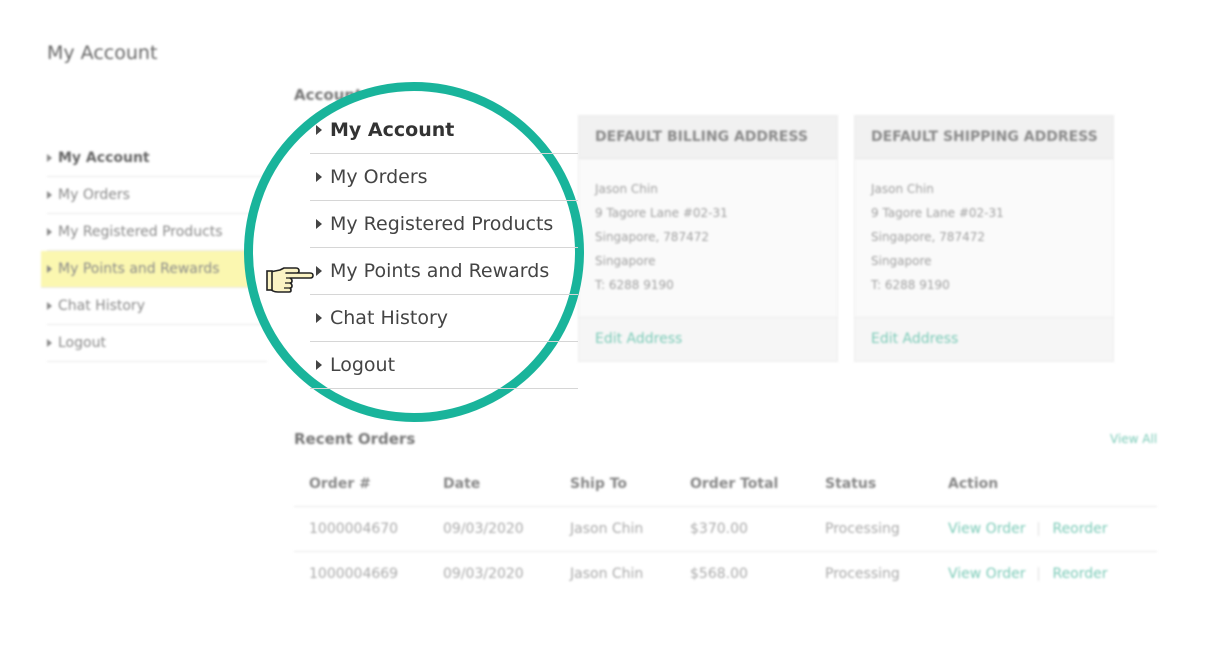  I want to click on billing-edit-address-link: Edit Address, so click(708, 338).